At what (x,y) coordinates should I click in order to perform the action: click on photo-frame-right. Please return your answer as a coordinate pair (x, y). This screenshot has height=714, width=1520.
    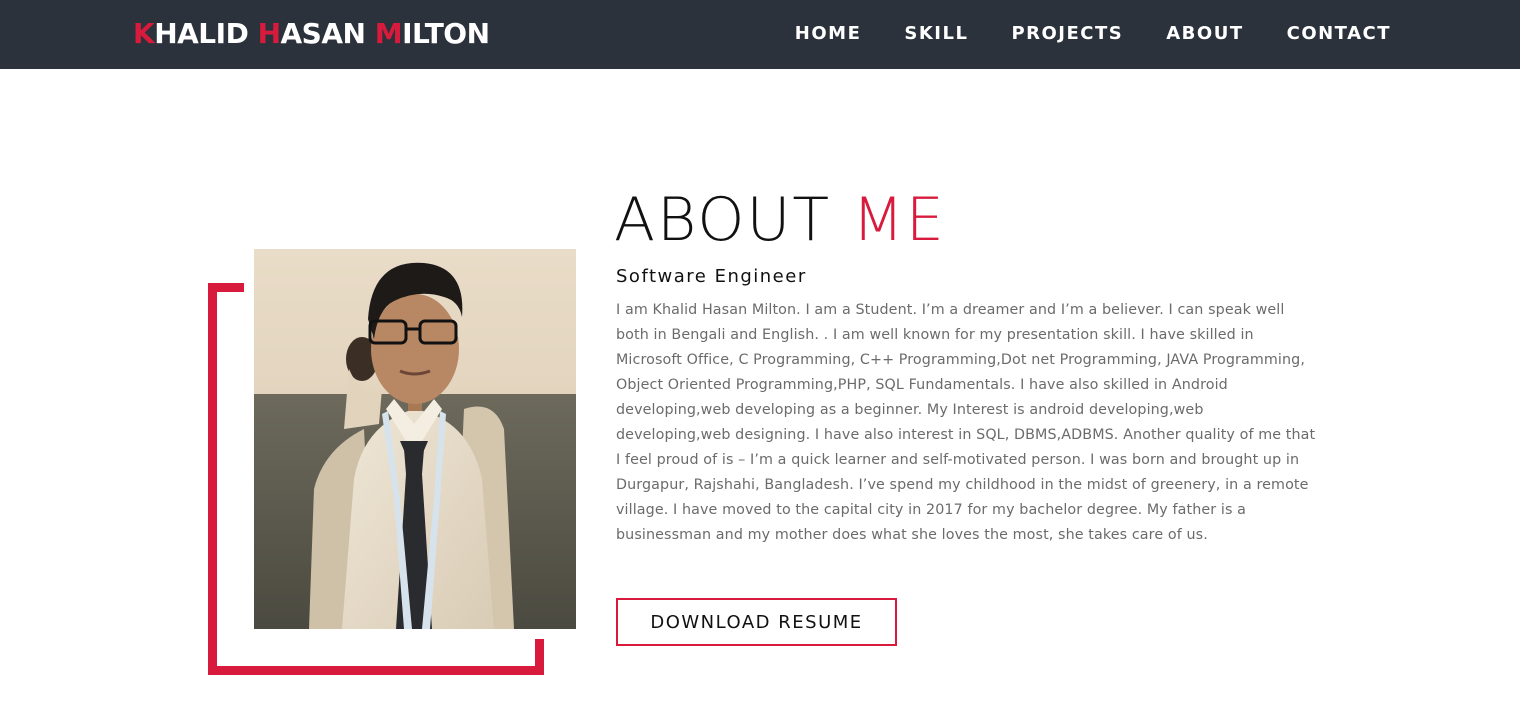
    Looking at the image, I should click on (539, 657).